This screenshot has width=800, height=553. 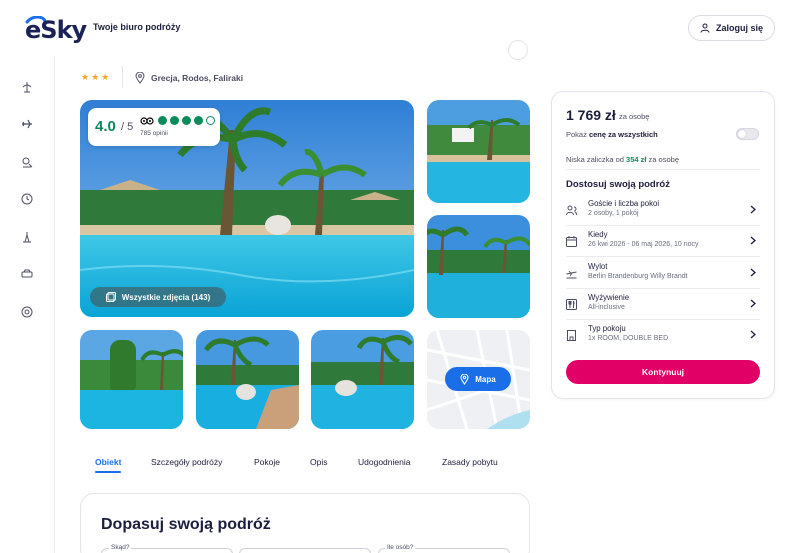 I want to click on tab-zasady-pobytu: Zasady pobytu, so click(x=470, y=462).